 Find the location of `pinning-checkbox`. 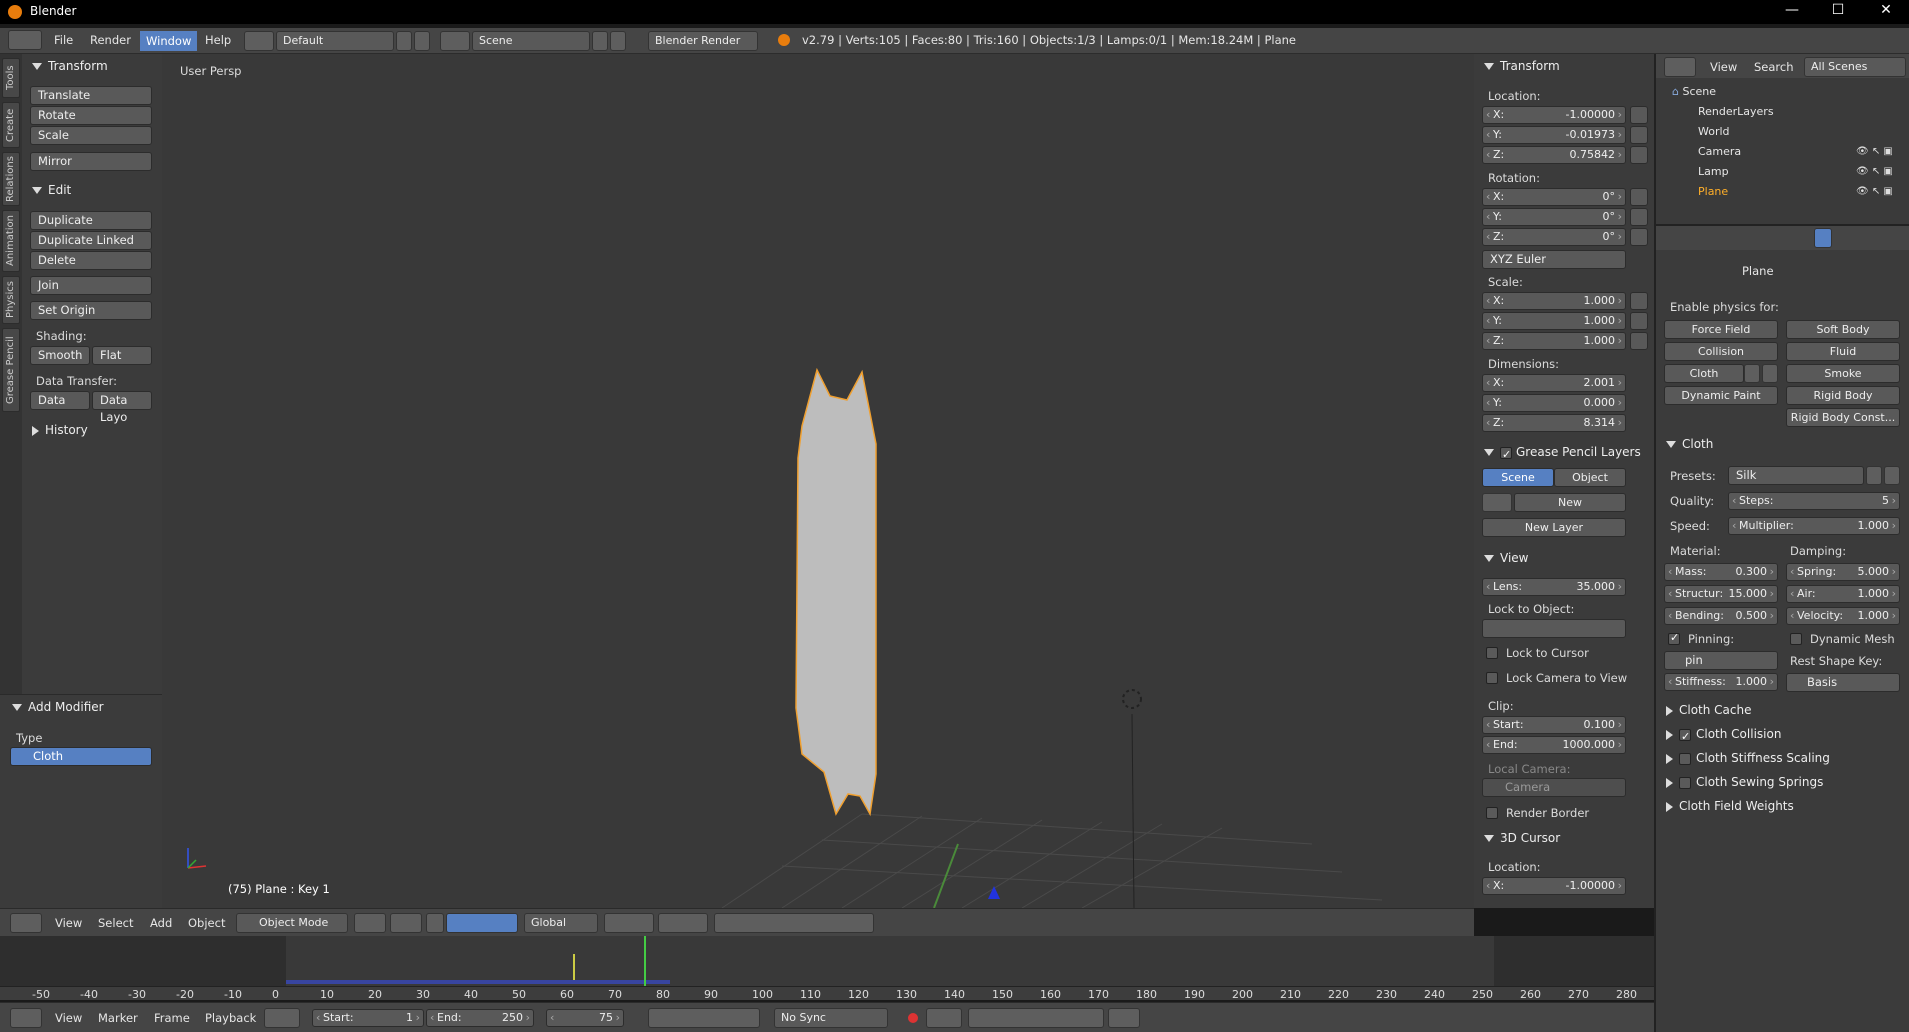

pinning-checkbox is located at coordinates (1674, 638).